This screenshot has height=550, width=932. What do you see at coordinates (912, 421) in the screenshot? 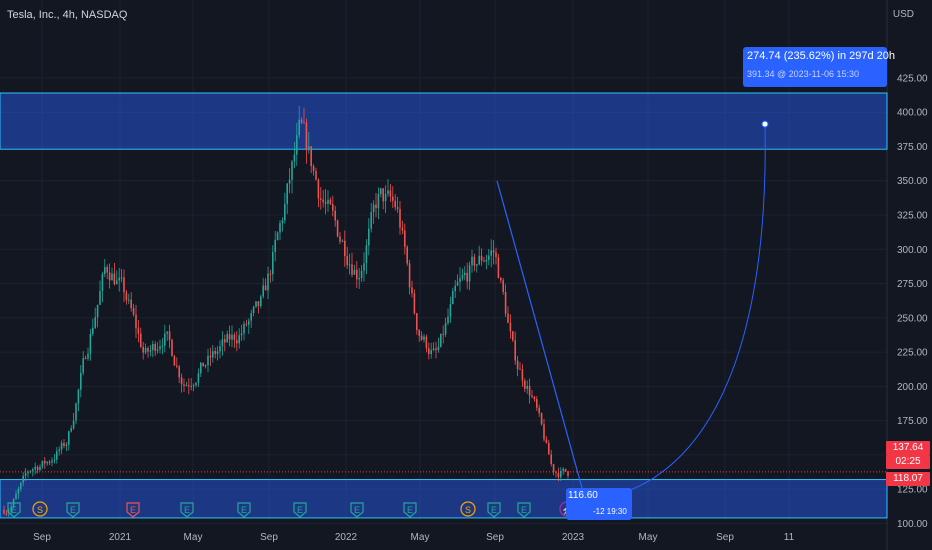
I see `y-tick-label: 175.00` at bounding box center [912, 421].